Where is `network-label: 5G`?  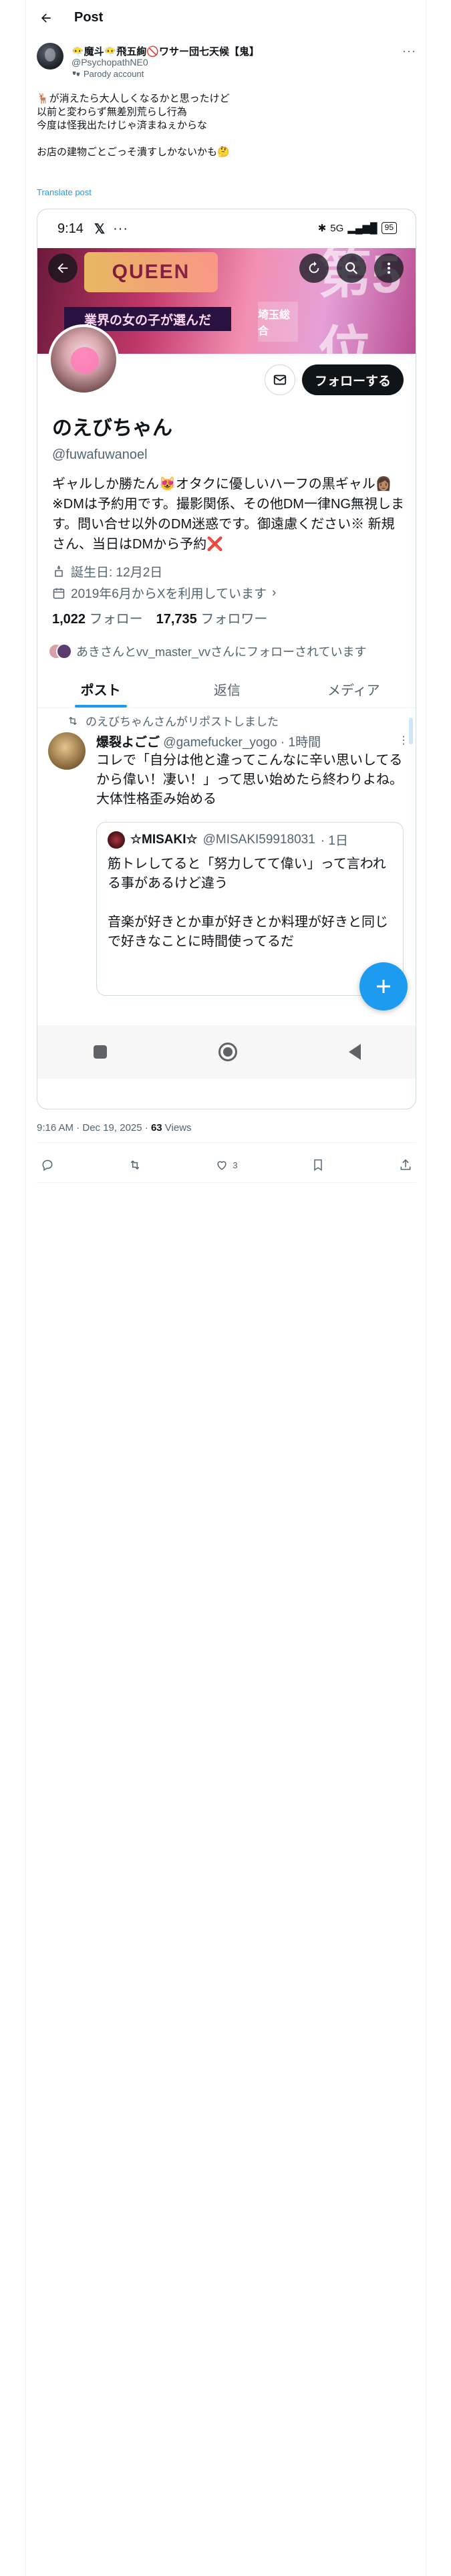 network-label: 5G is located at coordinates (337, 228).